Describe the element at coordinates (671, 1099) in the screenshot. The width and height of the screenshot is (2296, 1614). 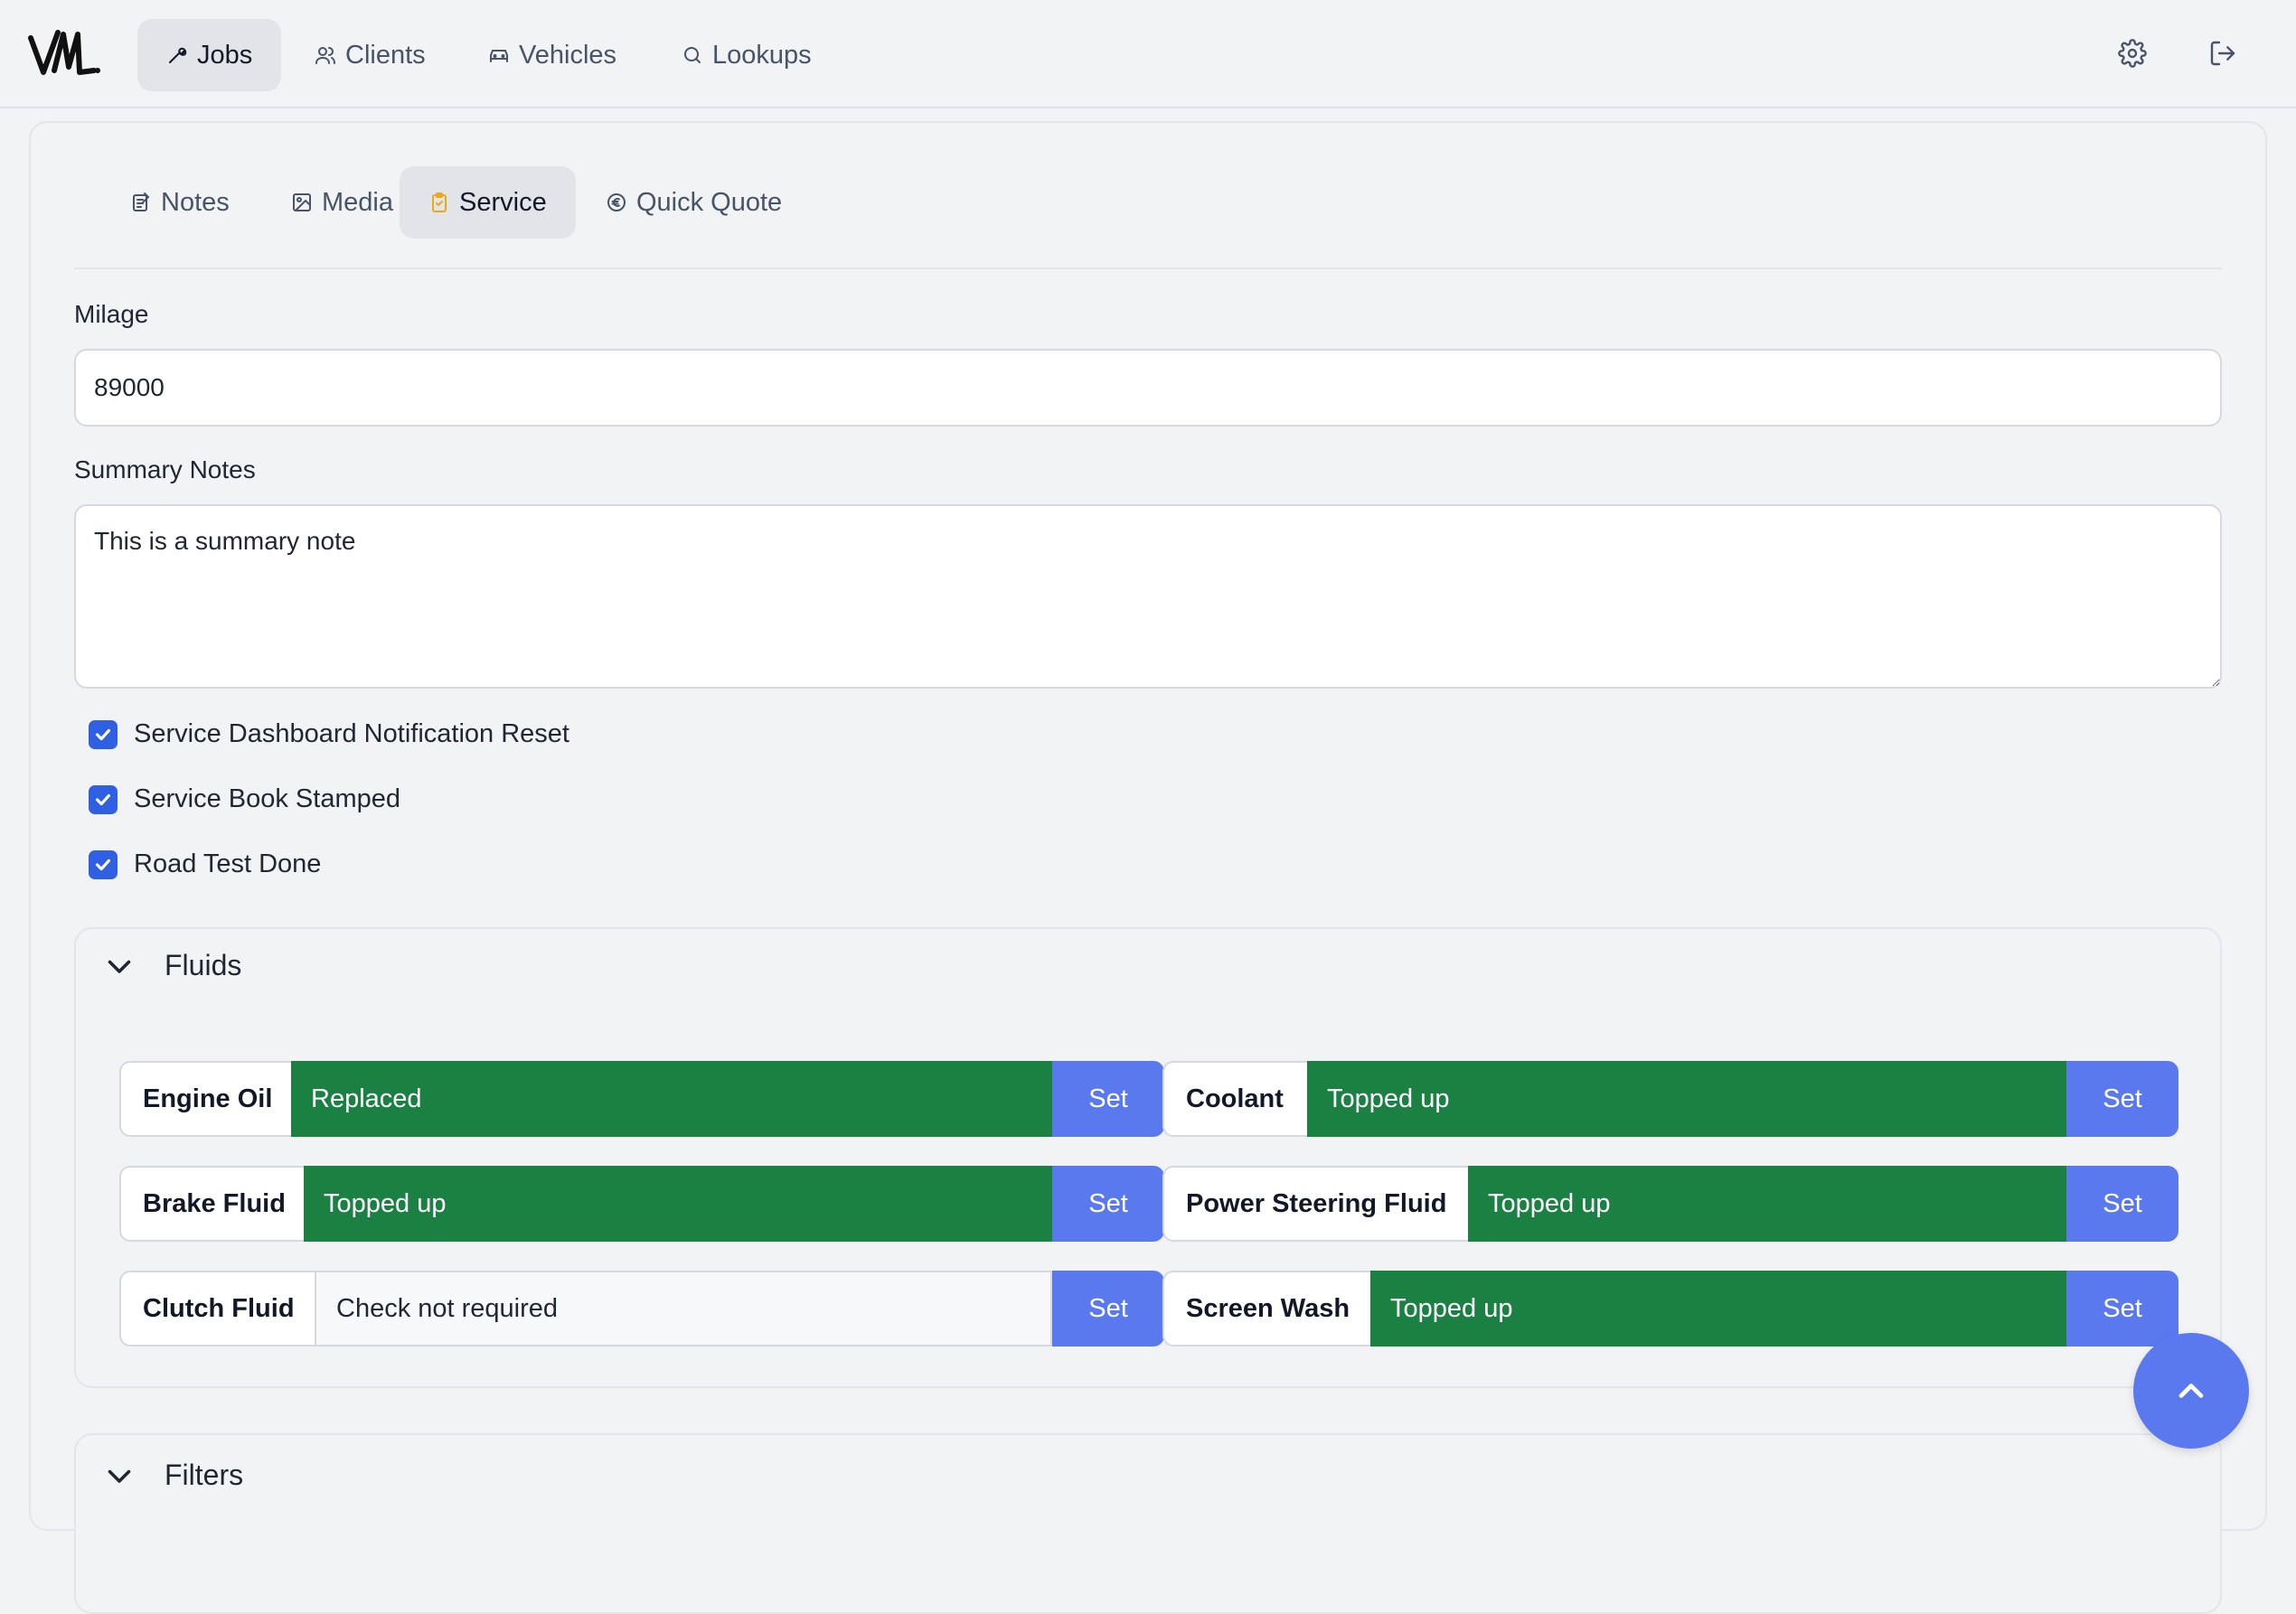
I see `fluid-status: Replaced` at that location.